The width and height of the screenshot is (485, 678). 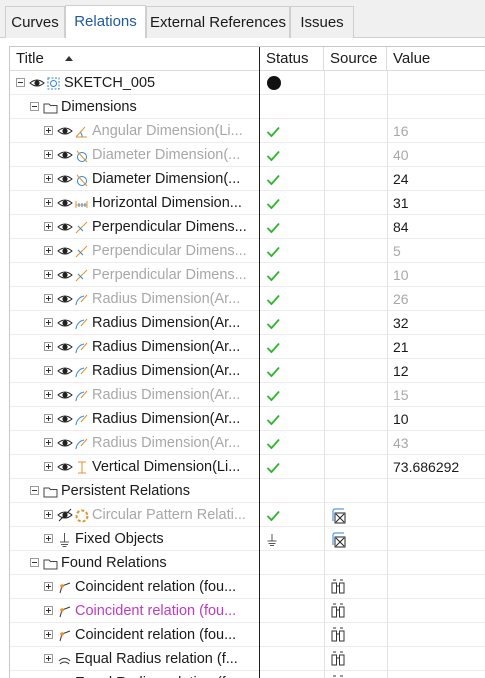 What do you see at coordinates (355, 59) in the screenshot?
I see `column-source: Source` at bounding box center [355, 59].